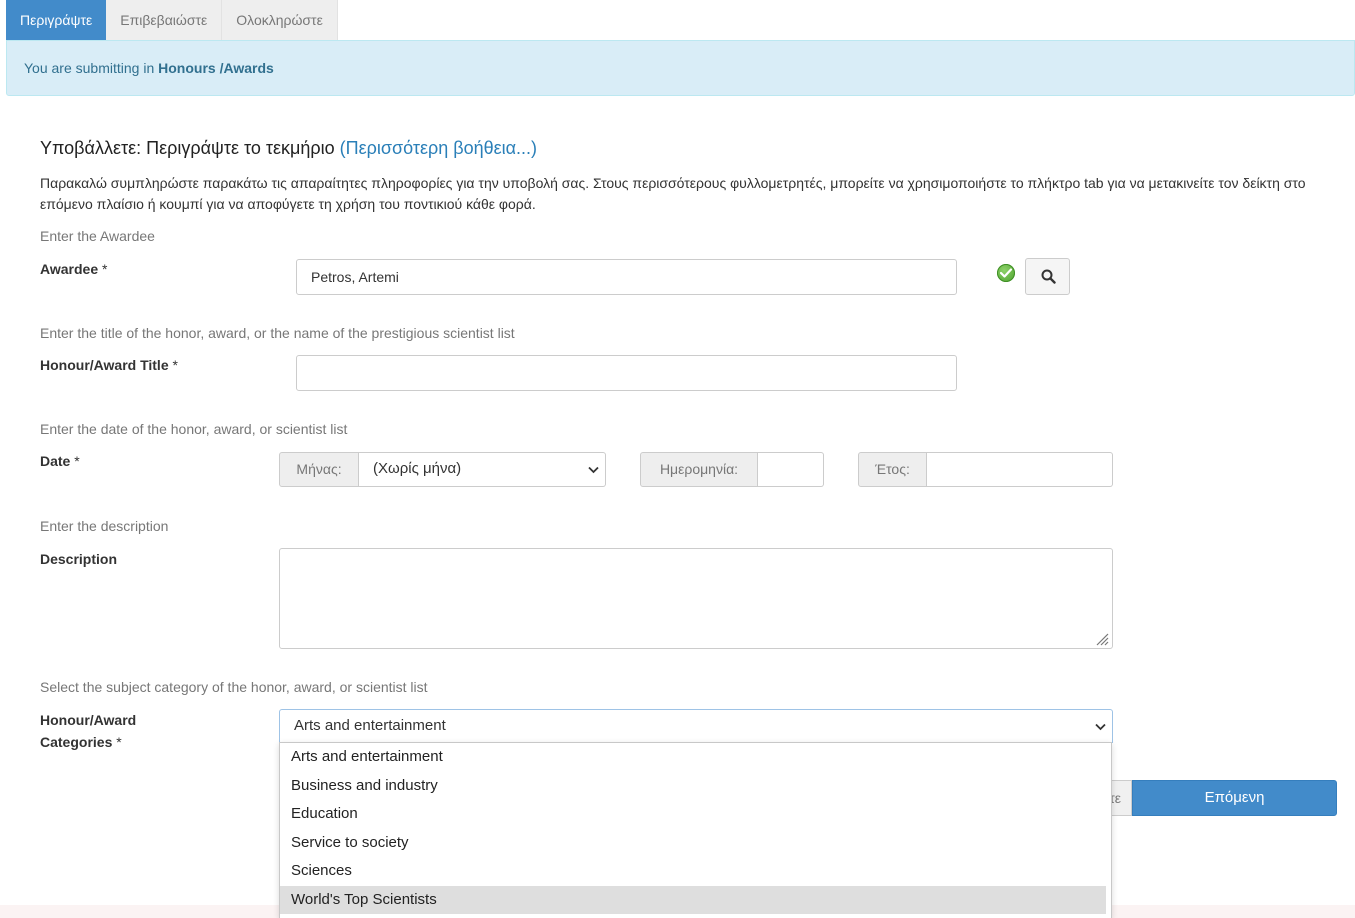 The width and height of the screenshot is (1355, 918). I want to click on progress-tabs: Περιγράψτε Επιβεβαιώστε Ολοκληρώστε, so click(172, 20).